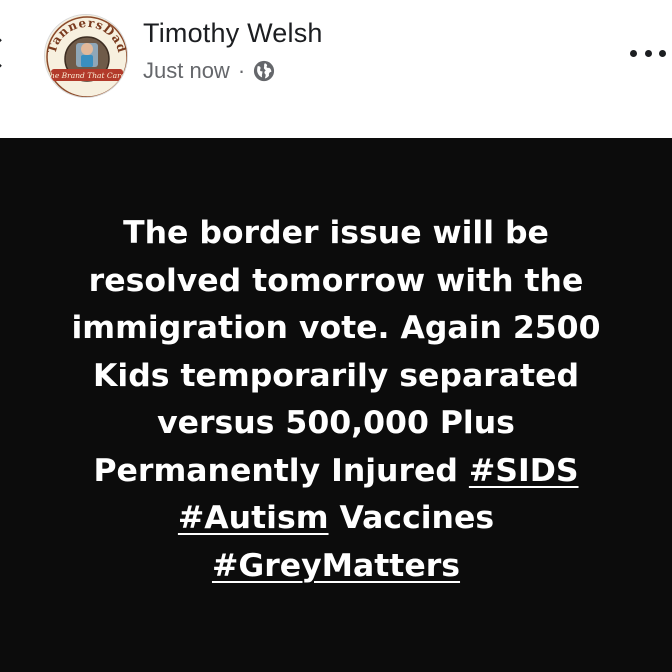 The width and height of the screenshot is (672, 672). I want to click on hashtag-sids-link: #SIDS, so click(524, 471).